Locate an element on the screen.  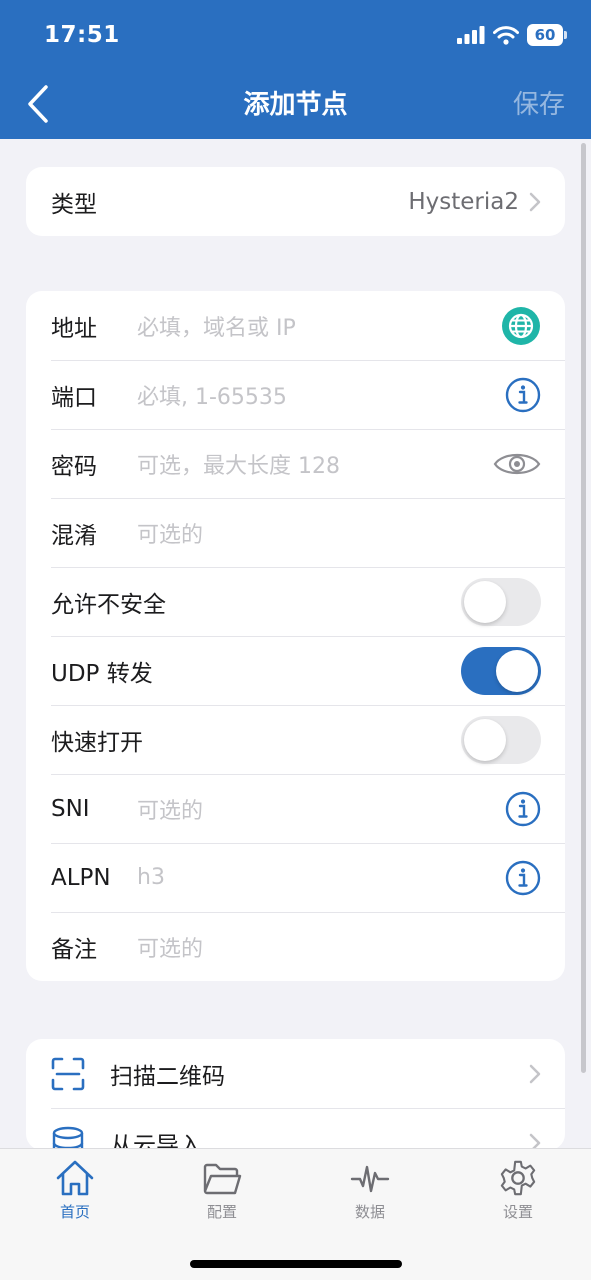
type-row: 类型 Hysteria2 is located at coordinates (295, 201).